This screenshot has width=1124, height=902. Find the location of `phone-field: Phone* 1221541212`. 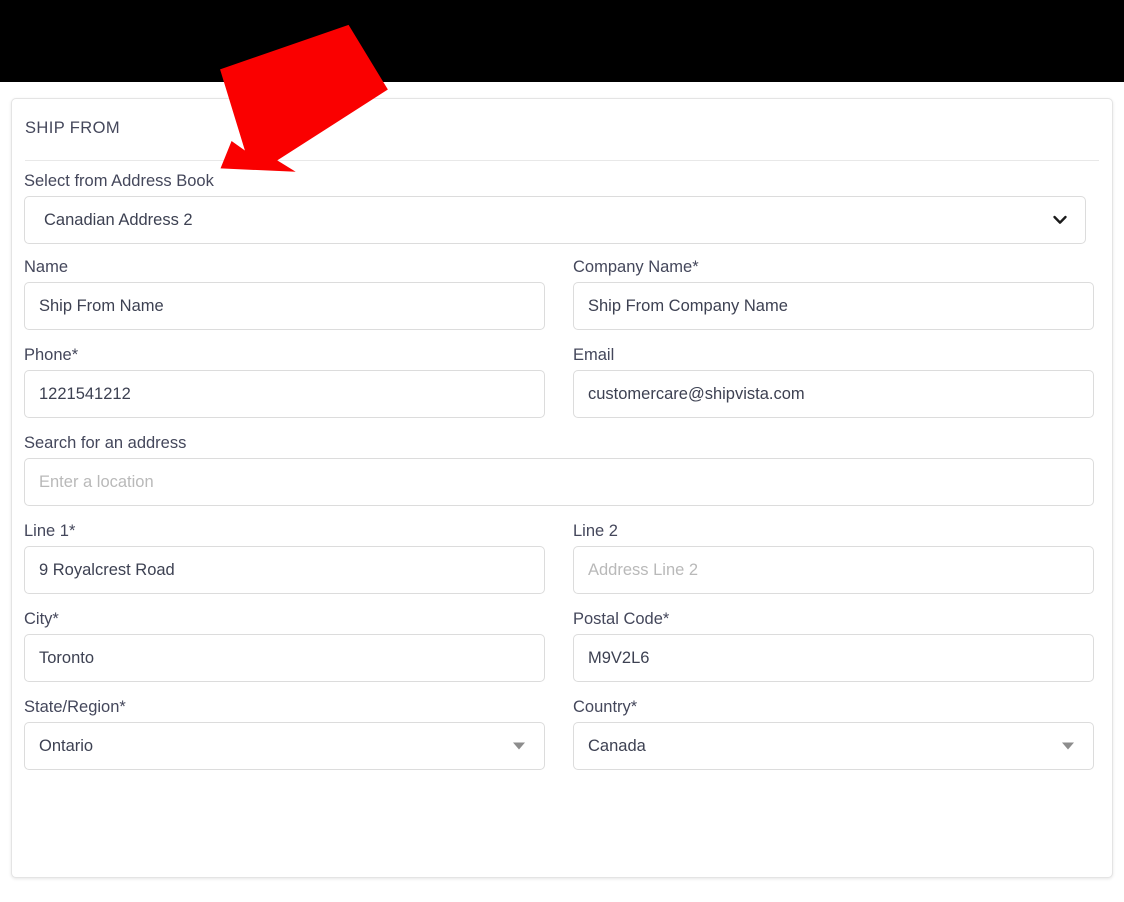

phone-field: Phone* 1221541212 is located at coordinates (284, 381).